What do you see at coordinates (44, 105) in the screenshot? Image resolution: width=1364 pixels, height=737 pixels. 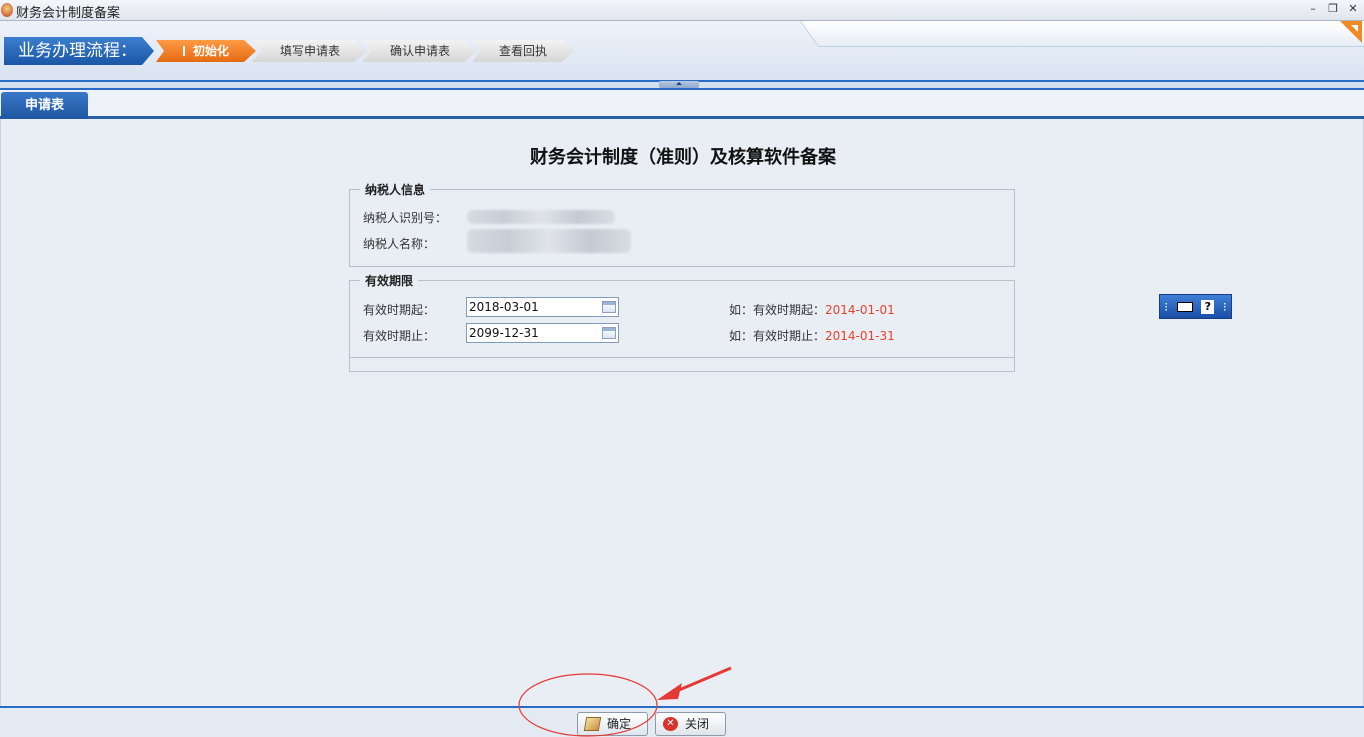 I see `tab-application-form: 申请表` at bounding box center [44, 105].